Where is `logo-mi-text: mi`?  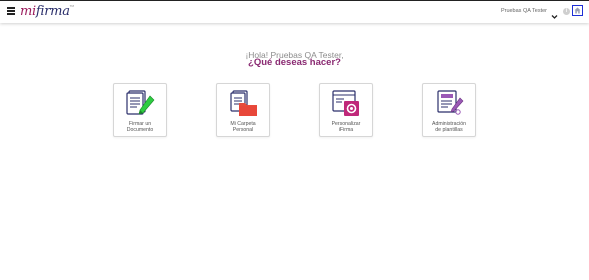 logo-mi-text: mi is located at coordinates (28, 11).